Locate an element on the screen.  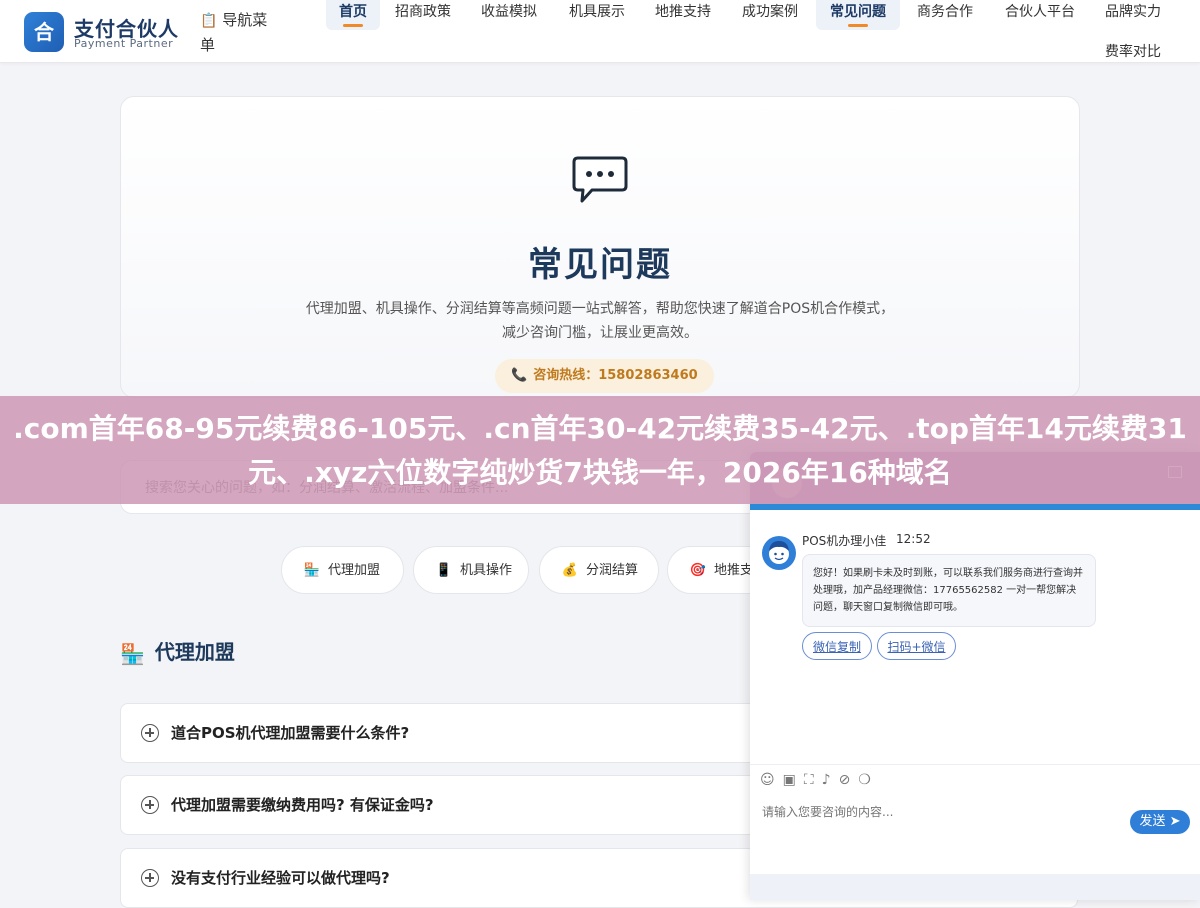
nav-item-partner-platform: 合伙人平台 is located at coordinates (1040, 15).